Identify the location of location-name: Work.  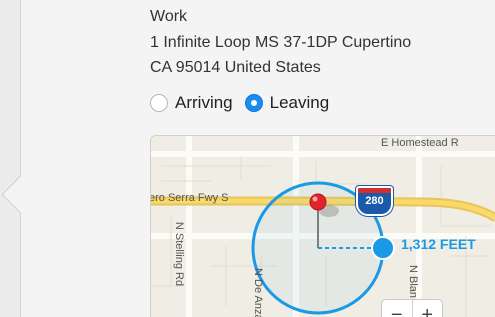
(169, 16).